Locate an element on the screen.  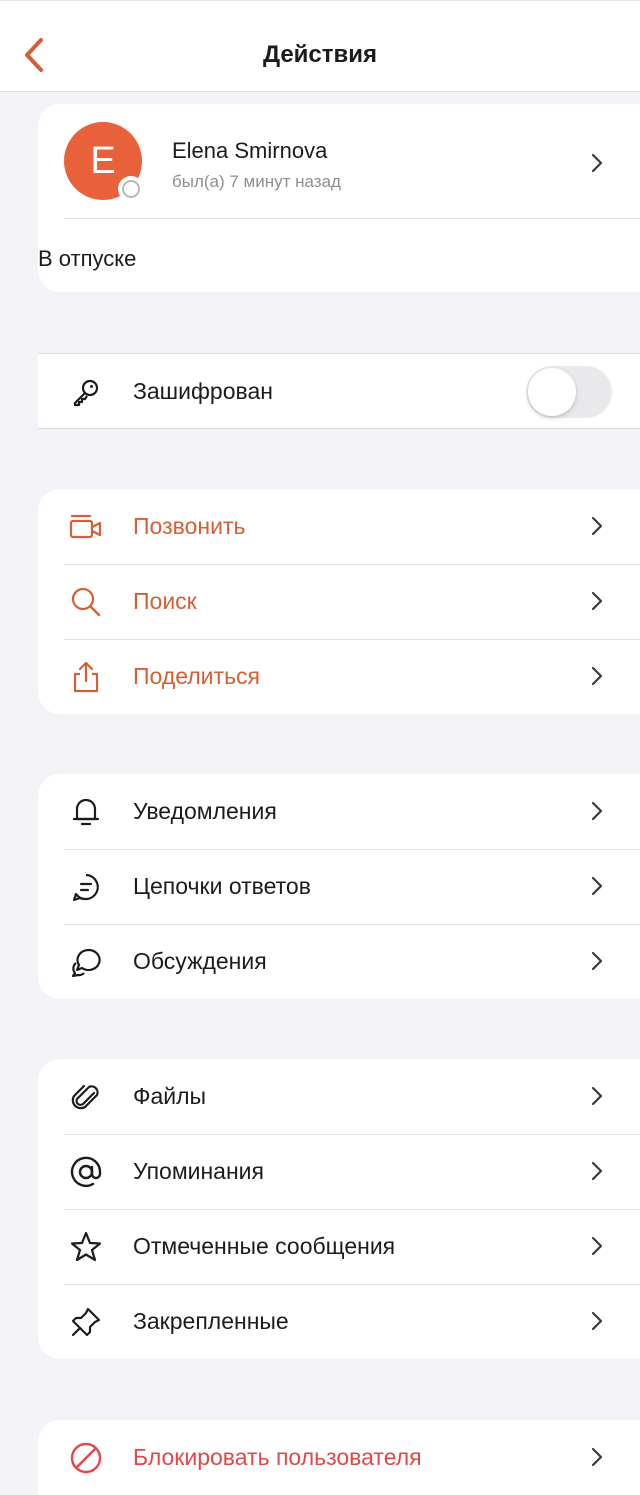
mentions-label: Упоминания is located at coordinates (198, 1171).